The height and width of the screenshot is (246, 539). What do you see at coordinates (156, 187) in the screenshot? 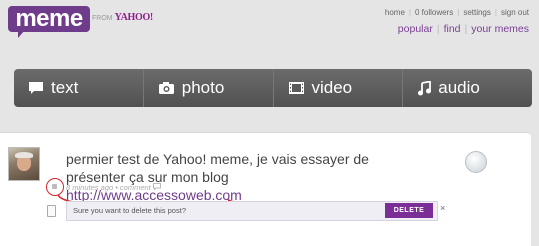
I see `comment-icon` at bounding box center [156, 187].